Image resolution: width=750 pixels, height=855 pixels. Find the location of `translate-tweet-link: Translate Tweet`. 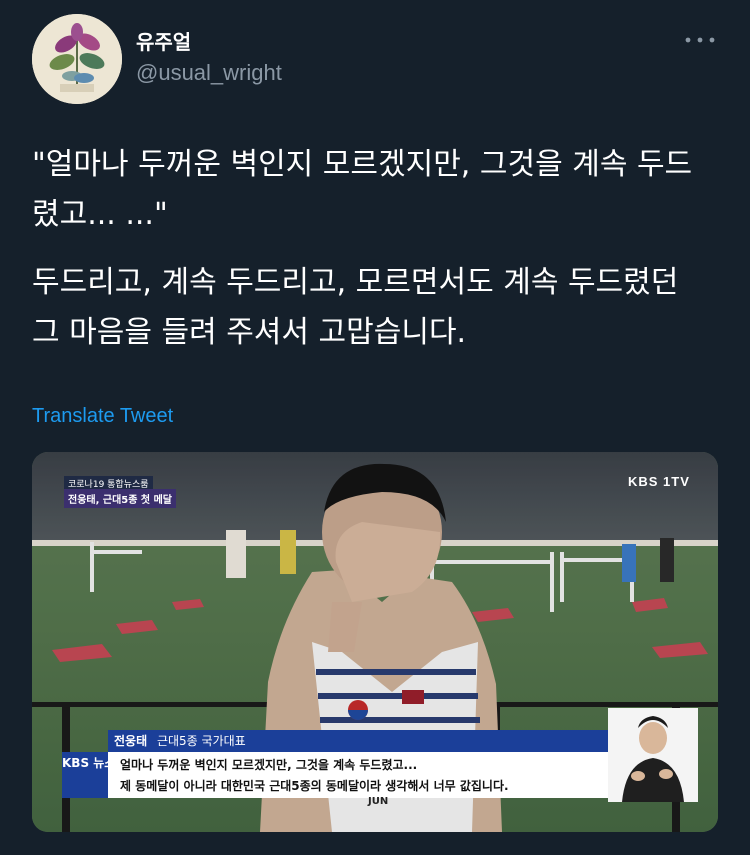

translate-tweet-link: Translate Tweet is located at coordinates (102, 416).